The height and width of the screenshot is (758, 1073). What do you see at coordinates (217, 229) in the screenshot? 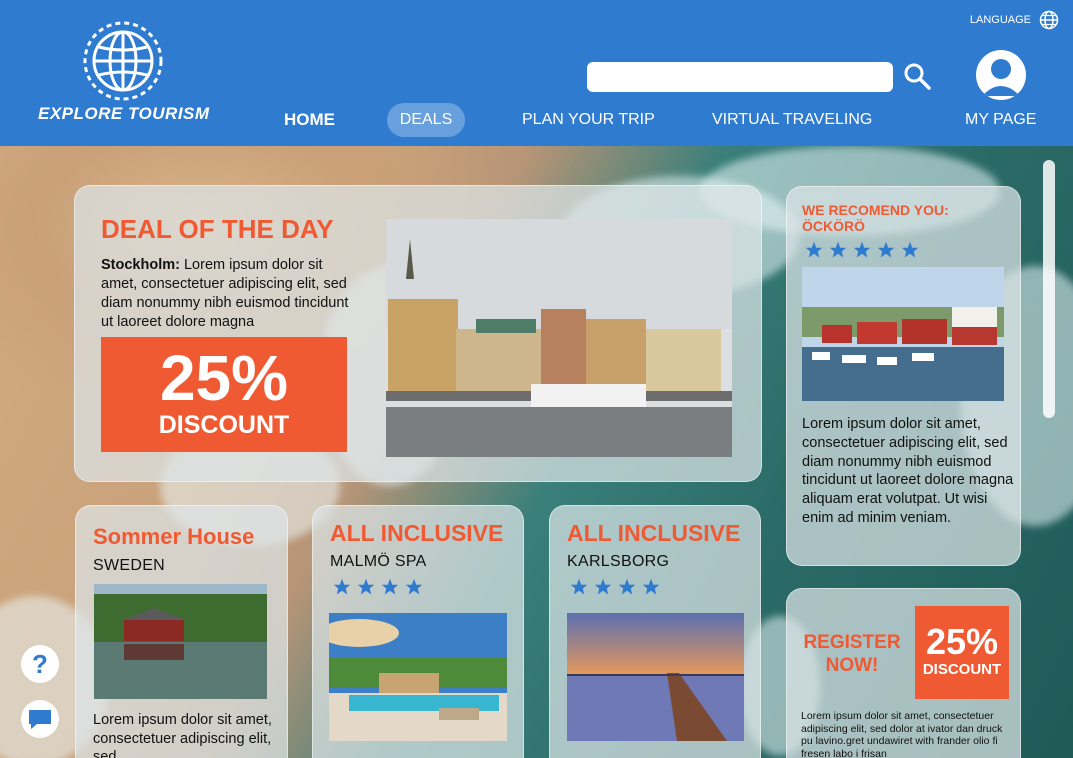
I see `deal-title: DEAL OF THE DAY` at bounding box center [217, 229].